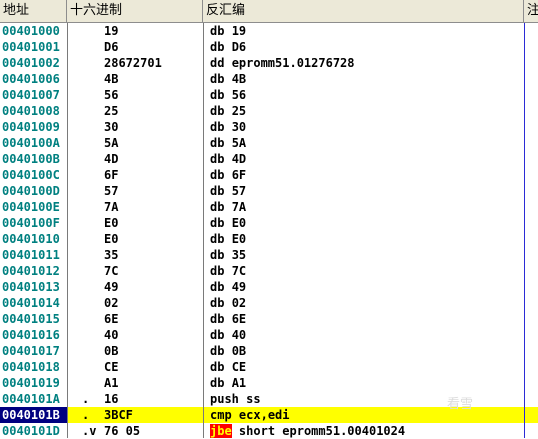 The width and height of the screenshot is (538, 439). What do you see at coordinates (31, 367) in the screenshot?
I see `row-address: 00401018` at bounding box center [31, 367].